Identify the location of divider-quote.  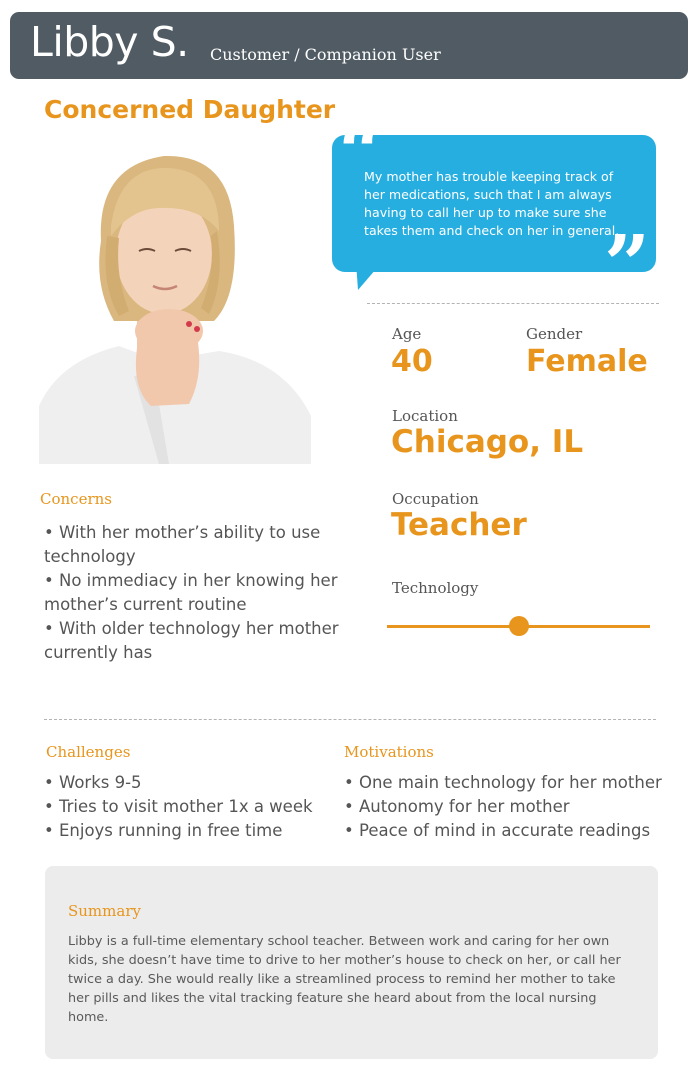
(513, 303).